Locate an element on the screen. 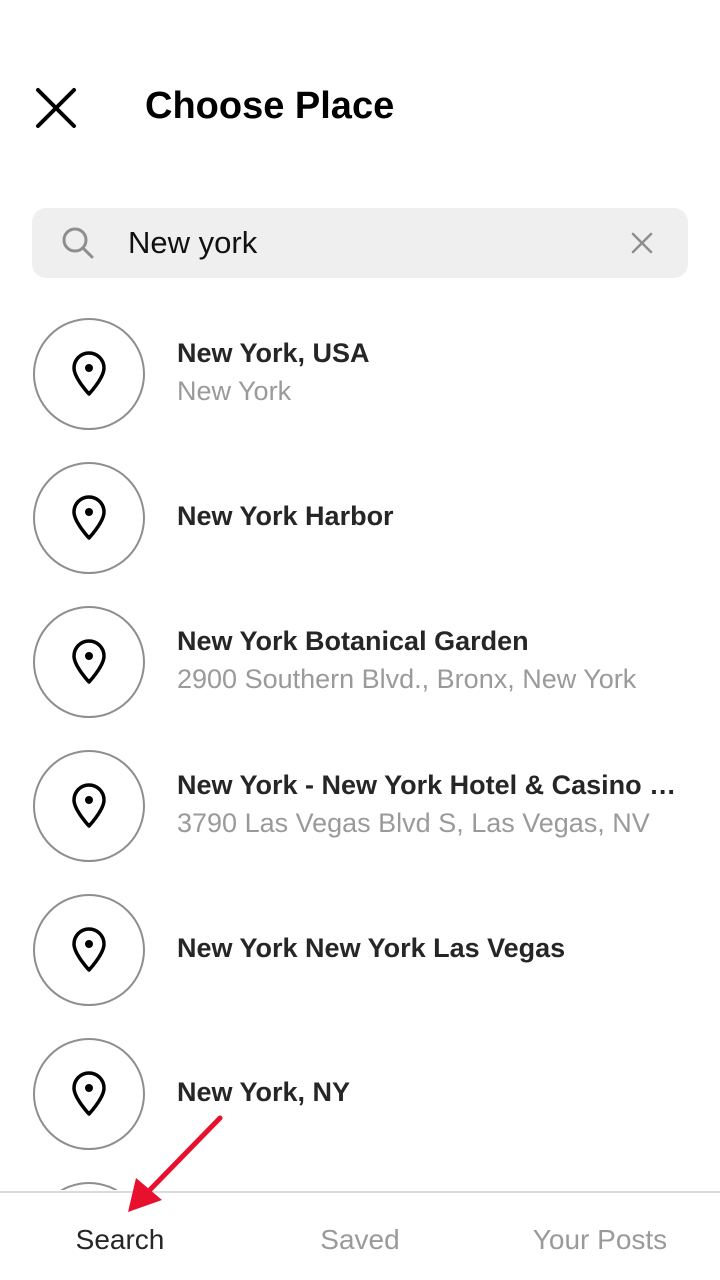 The image size is (720, 1280). place-text is located at coordinates (433, 1182).